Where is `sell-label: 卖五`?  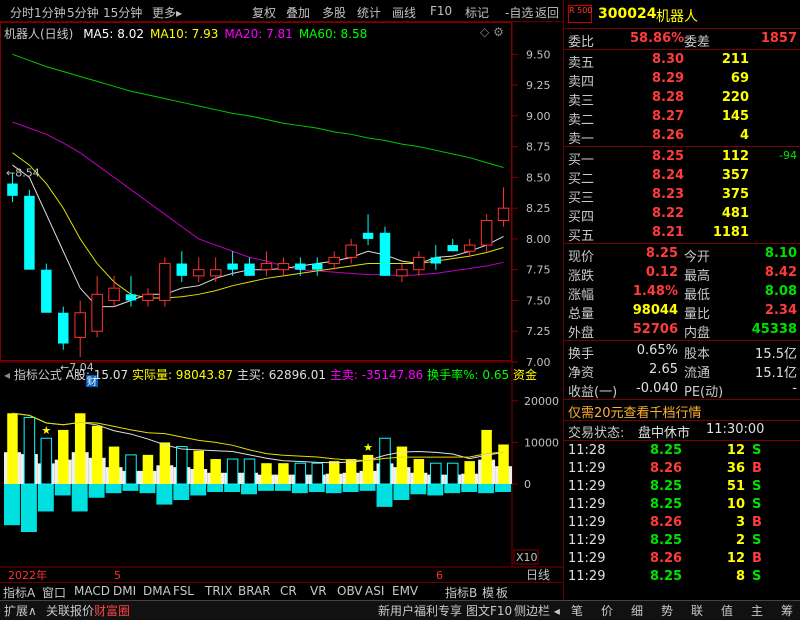 sell-label: 卖五 is located at coordinates (581, 63).